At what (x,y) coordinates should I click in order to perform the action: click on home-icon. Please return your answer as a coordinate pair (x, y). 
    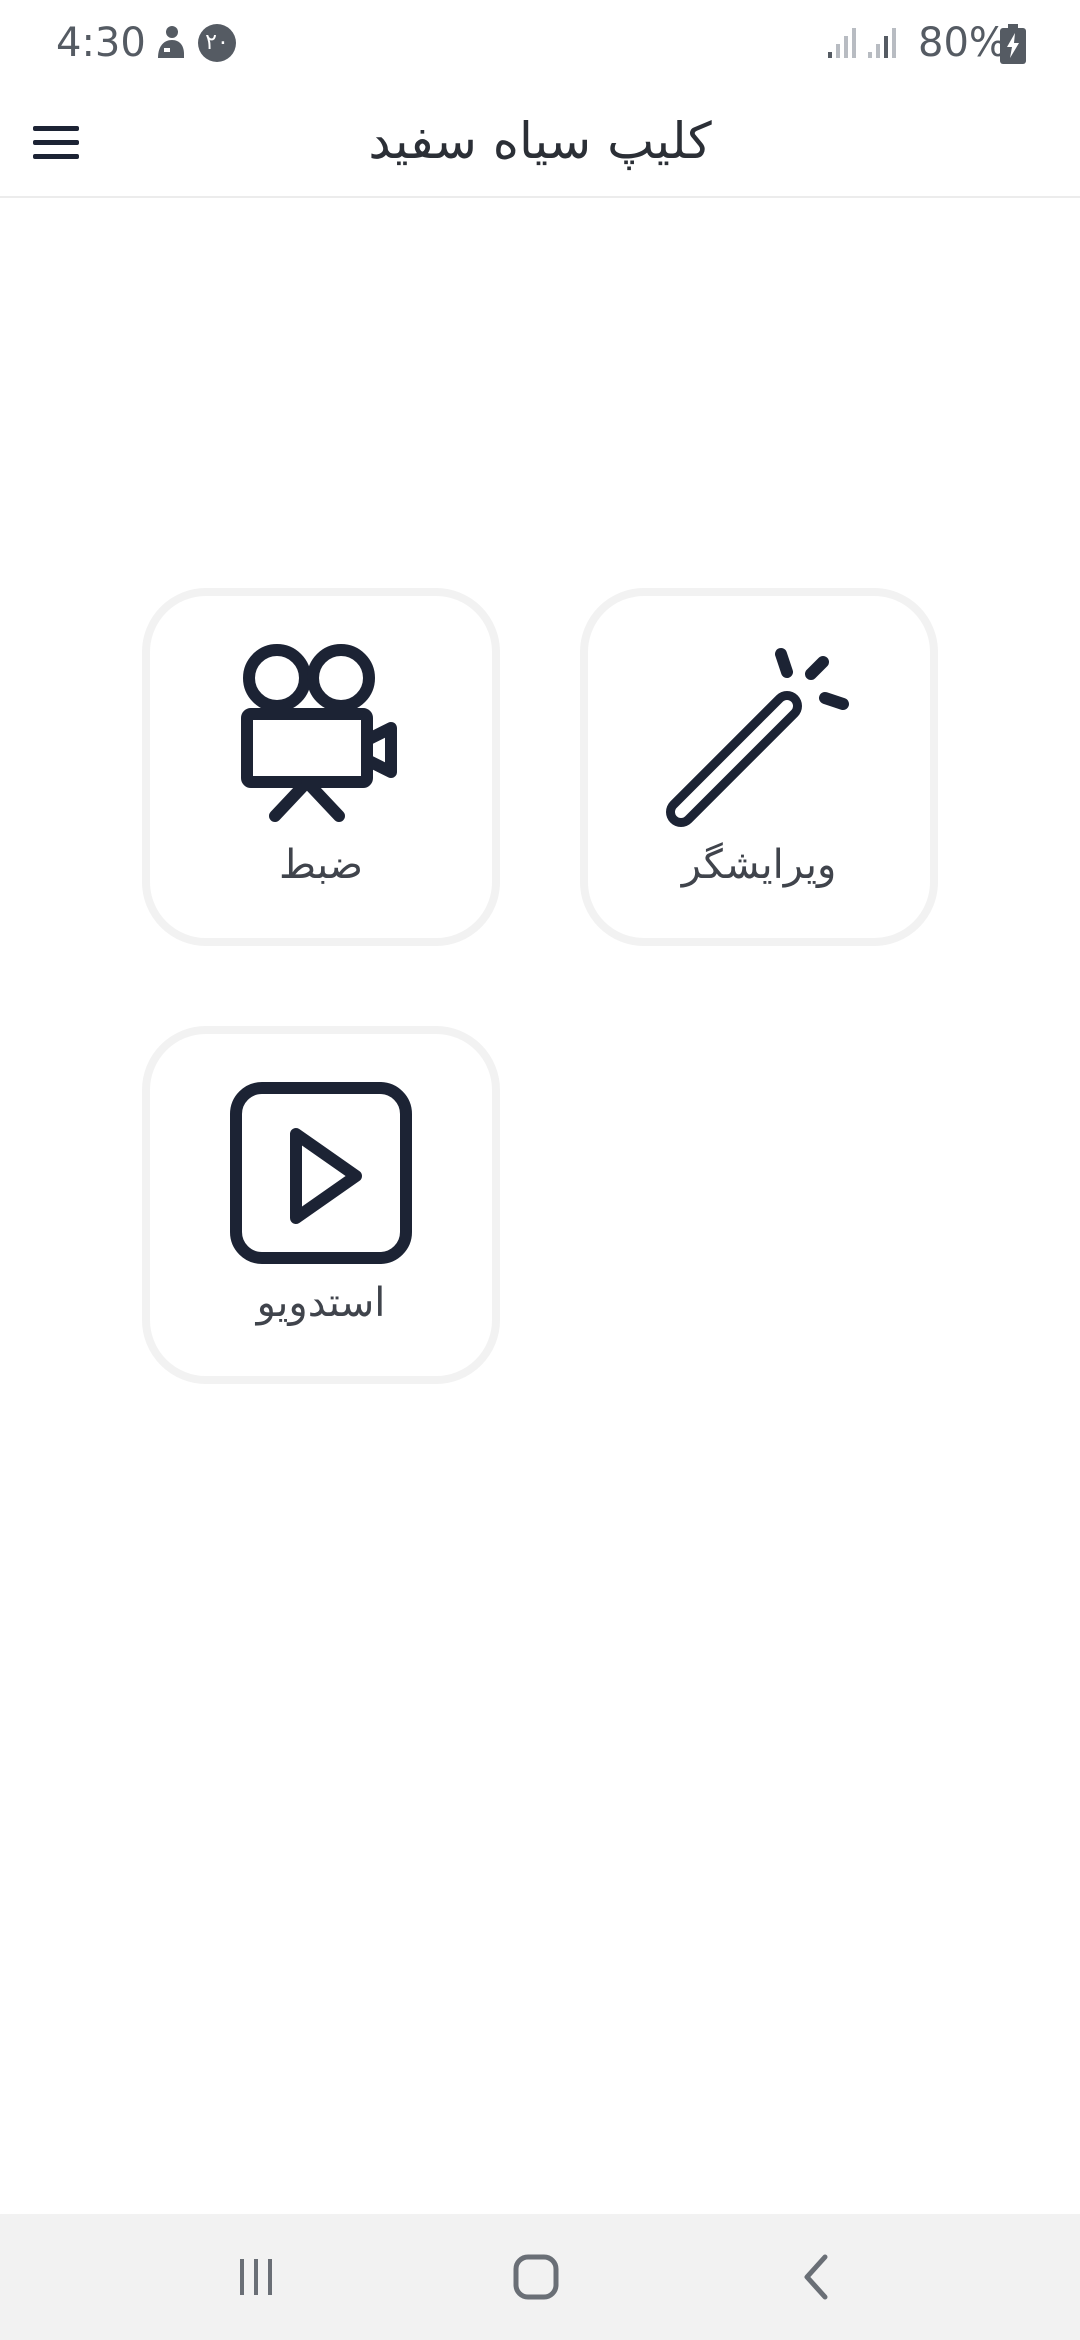
    Looking at the image, I should click on (536, 2277).